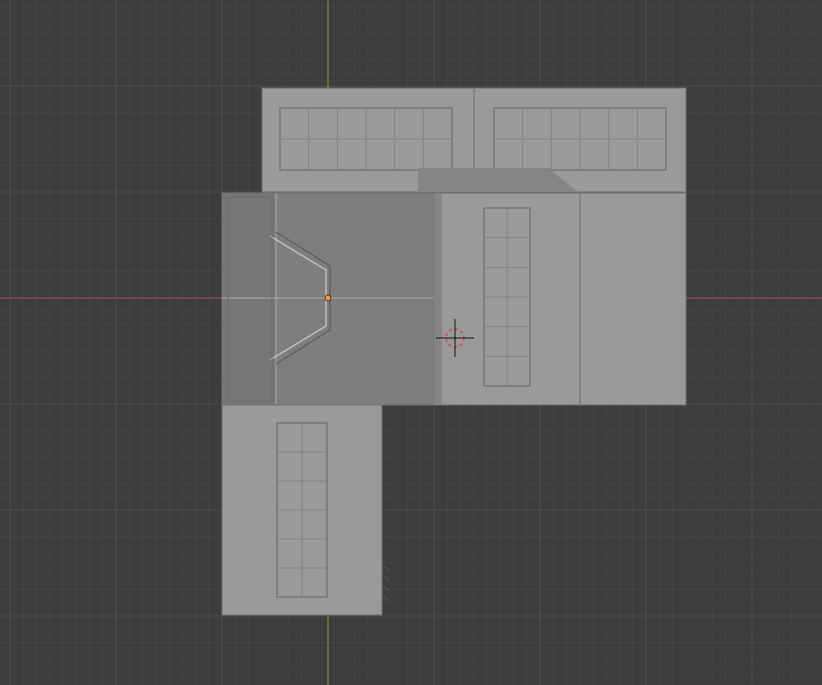 The width and height of the screenshot is (822, 685). Describe the element at coordinates (633, 299) in the screenshot. I see `plain-block-right` at that location.